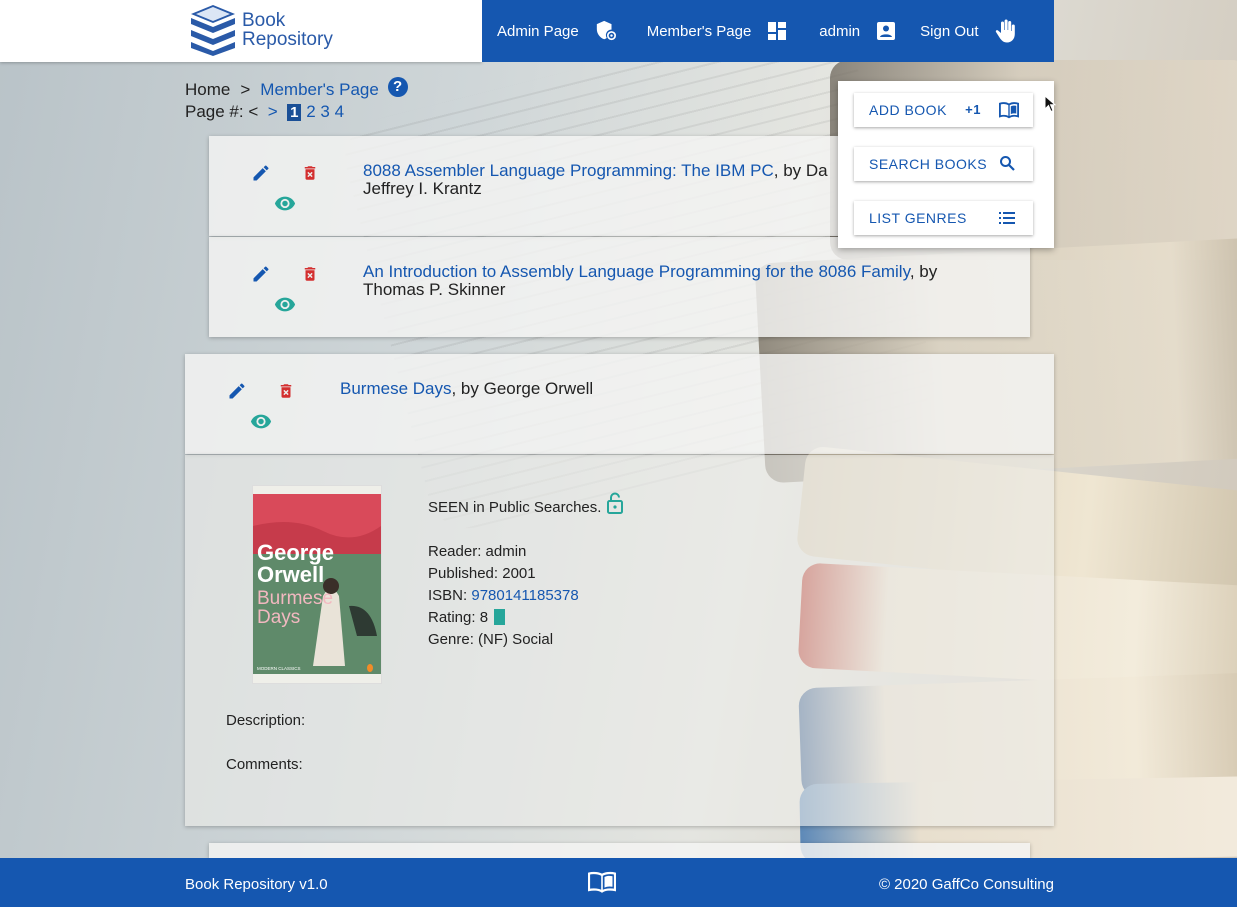 Image resolution: width=1237 pixels, height=907 pixels. What do you see at coordinates (214, 111) in the screenshot?
I see `pager-label: Page #:` at bounding box center [214, 111].